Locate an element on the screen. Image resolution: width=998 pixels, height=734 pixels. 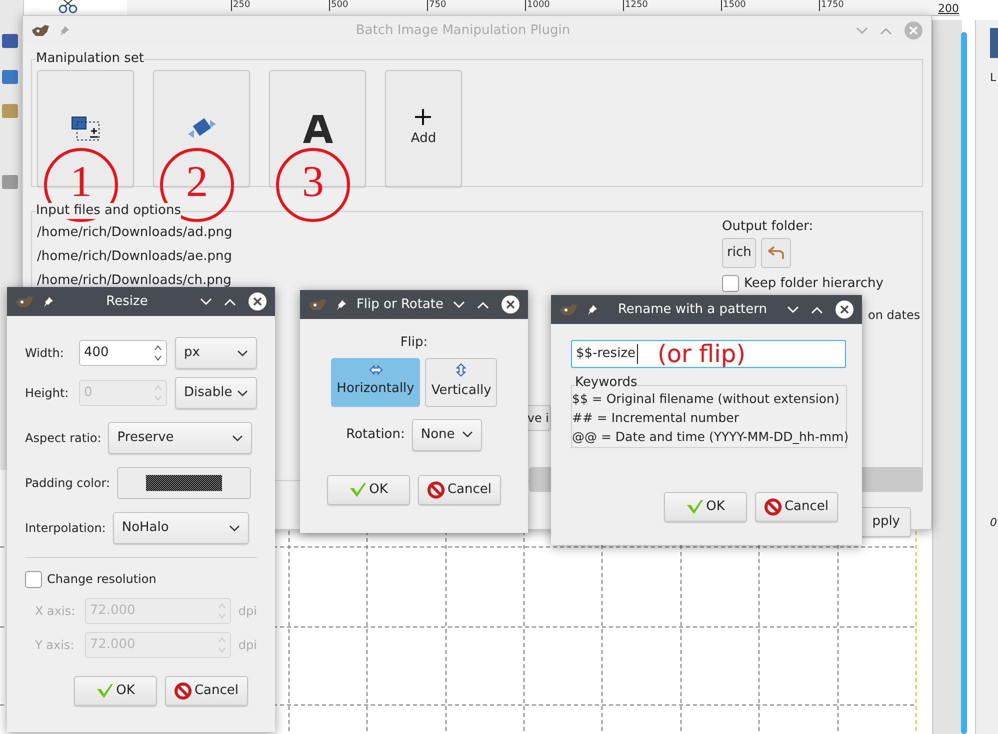
checkbox-label: Change resolution is located at coordinates (101, 579).